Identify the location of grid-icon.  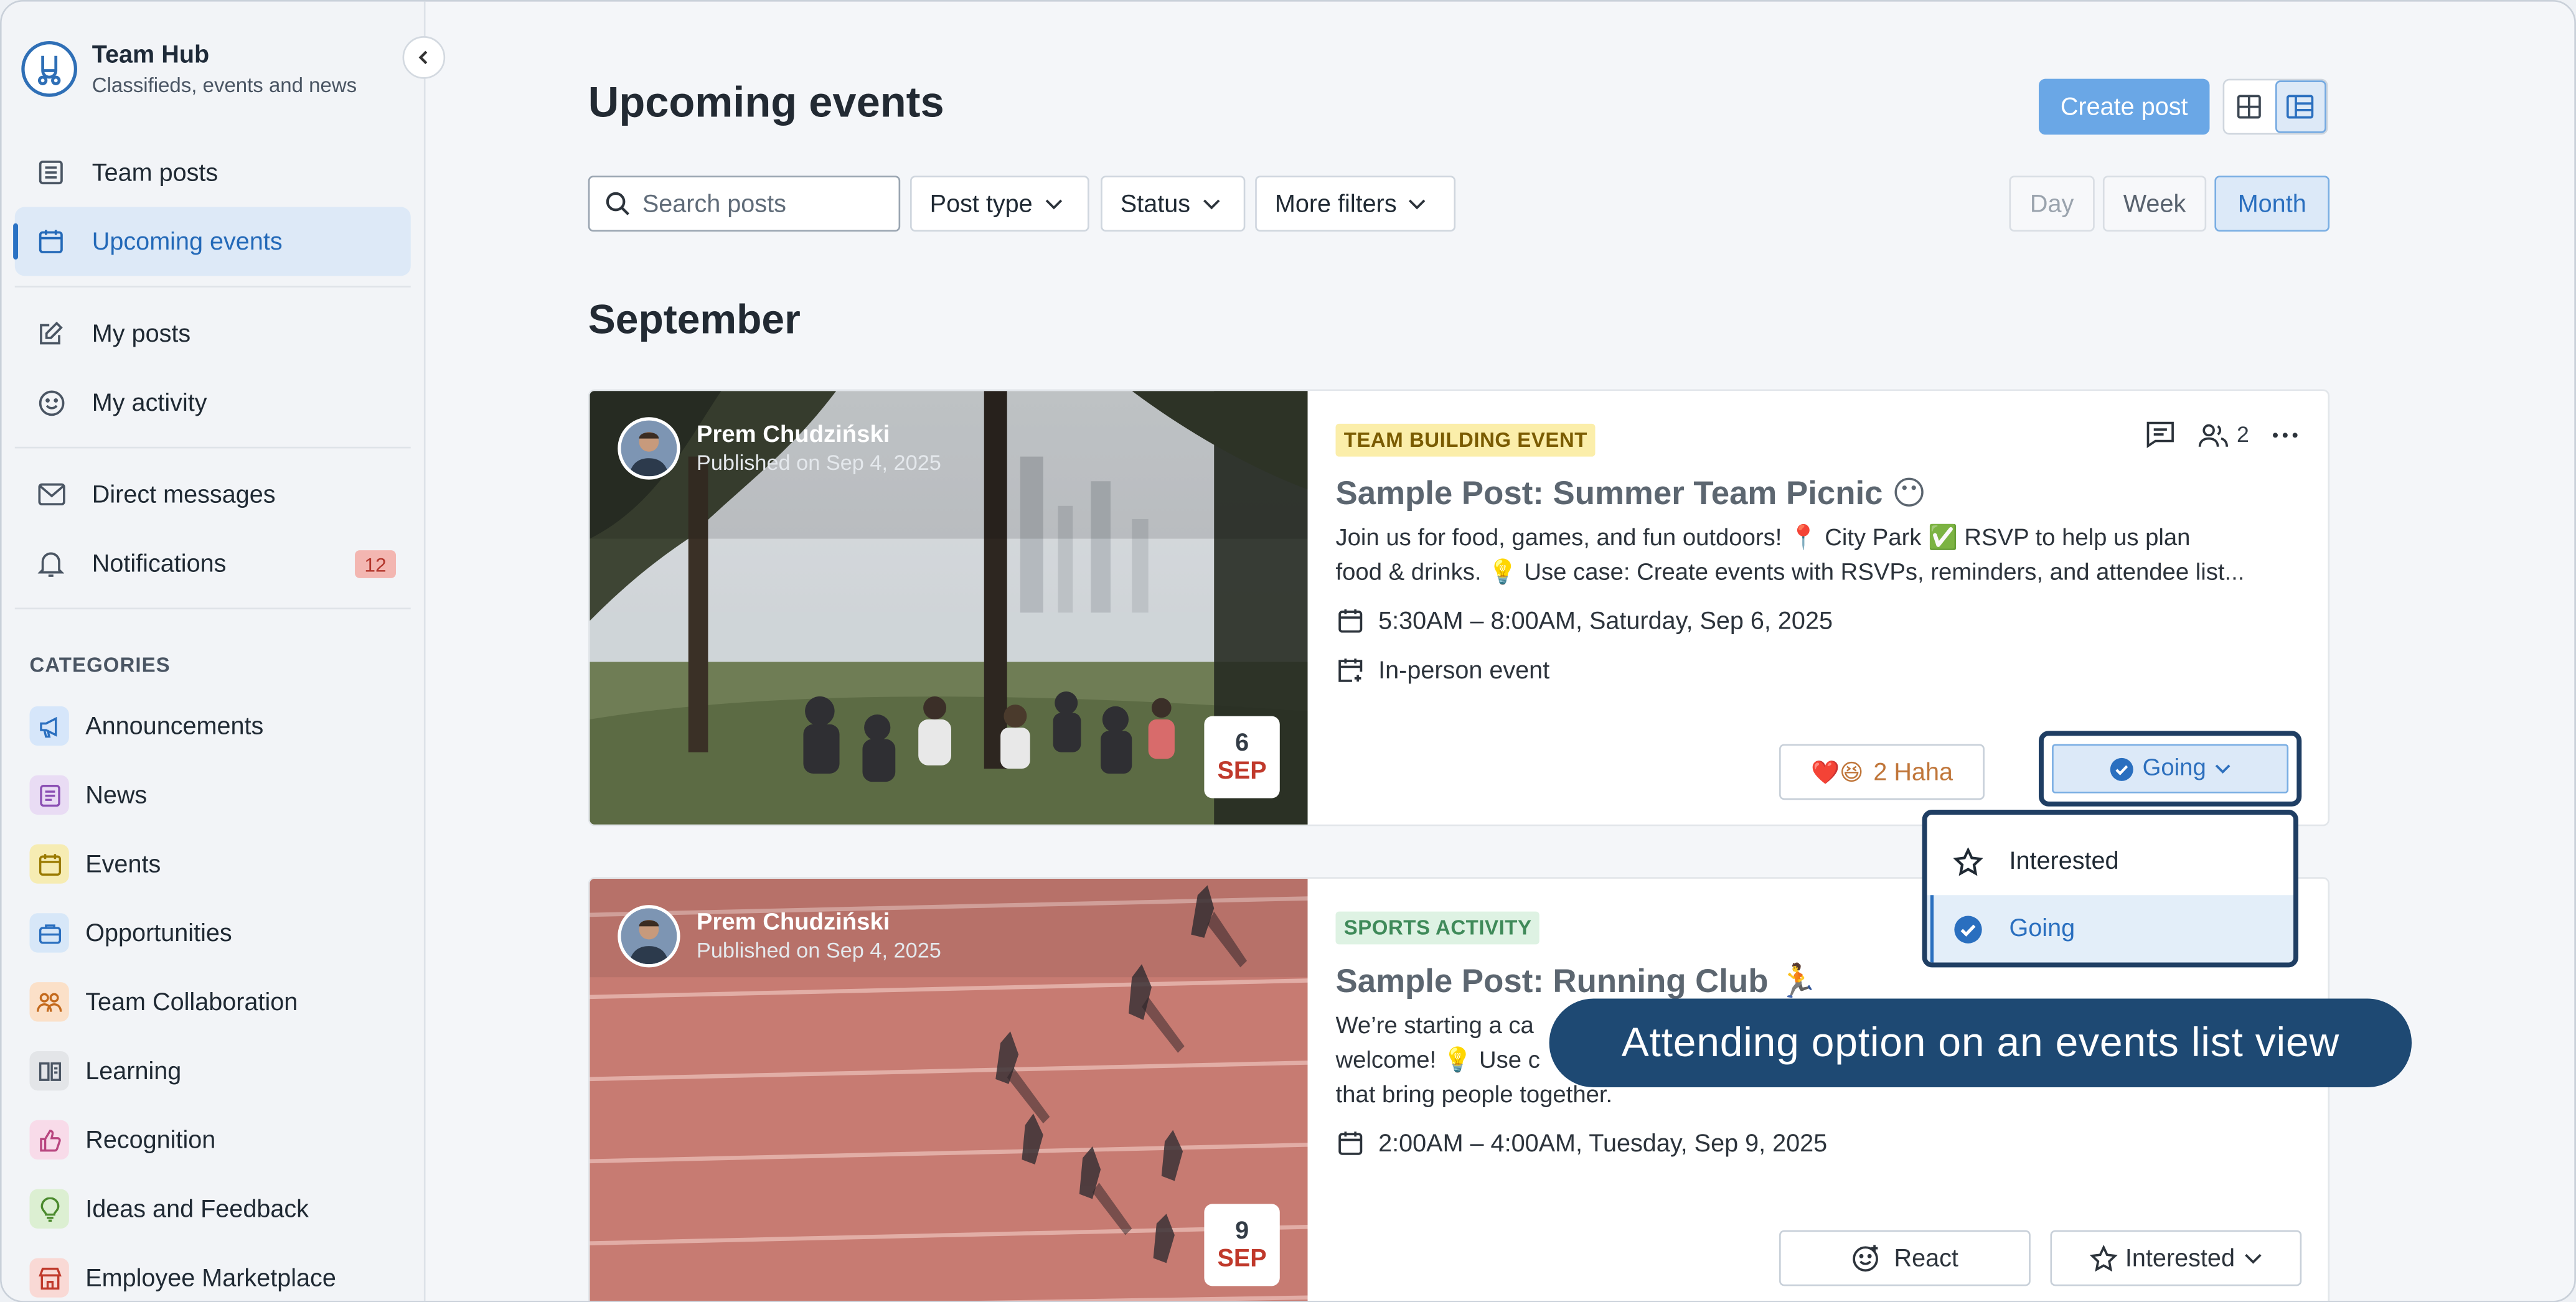
(2250, 107).